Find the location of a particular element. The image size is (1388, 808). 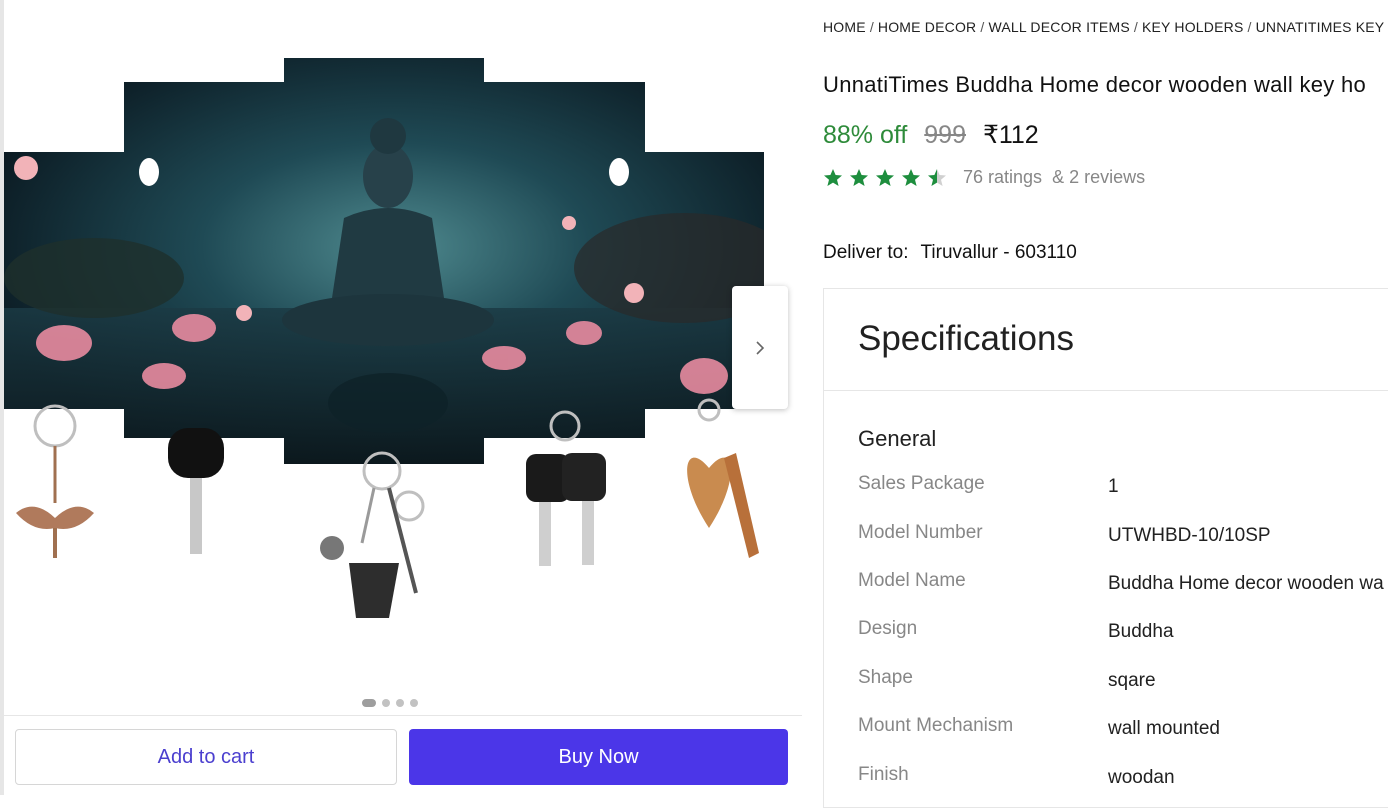

spec-value: Buddha Home decor wooden wa is located at coordinates (1246, 583).